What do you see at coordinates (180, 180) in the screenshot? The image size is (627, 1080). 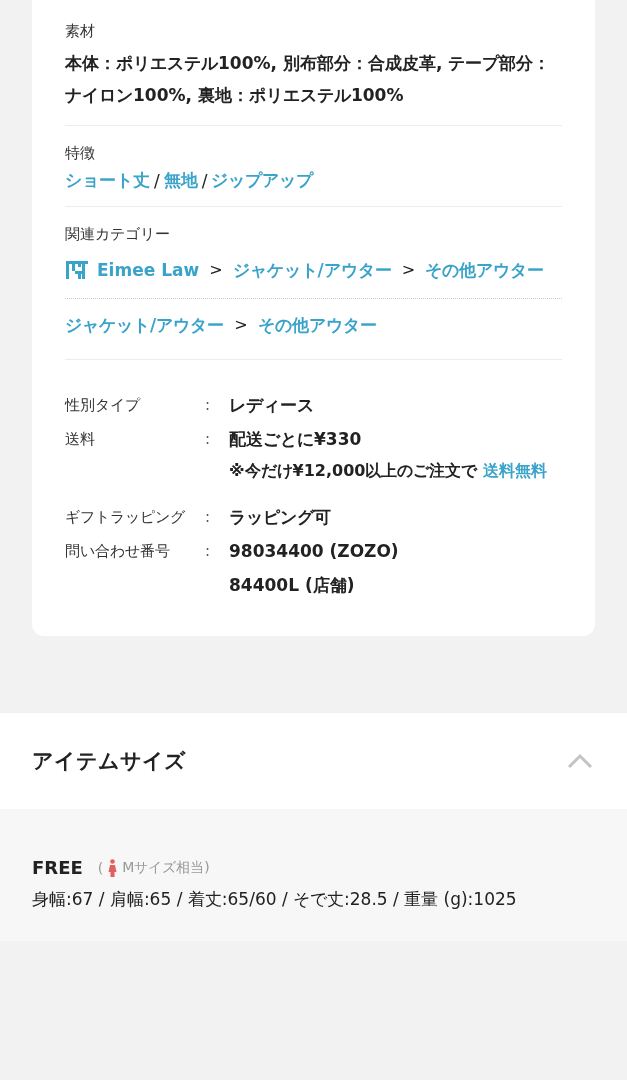 I see `feature-link: 無地` at bounding box center [180, 180].